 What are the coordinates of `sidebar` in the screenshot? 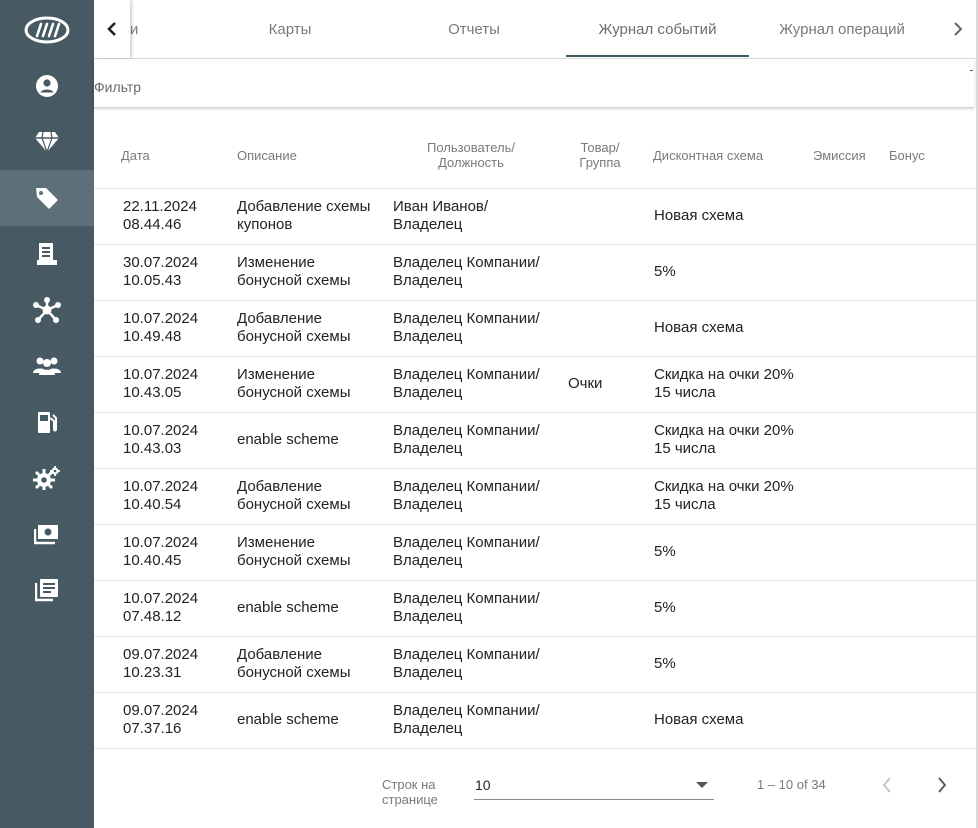 It's located at (47, 414).